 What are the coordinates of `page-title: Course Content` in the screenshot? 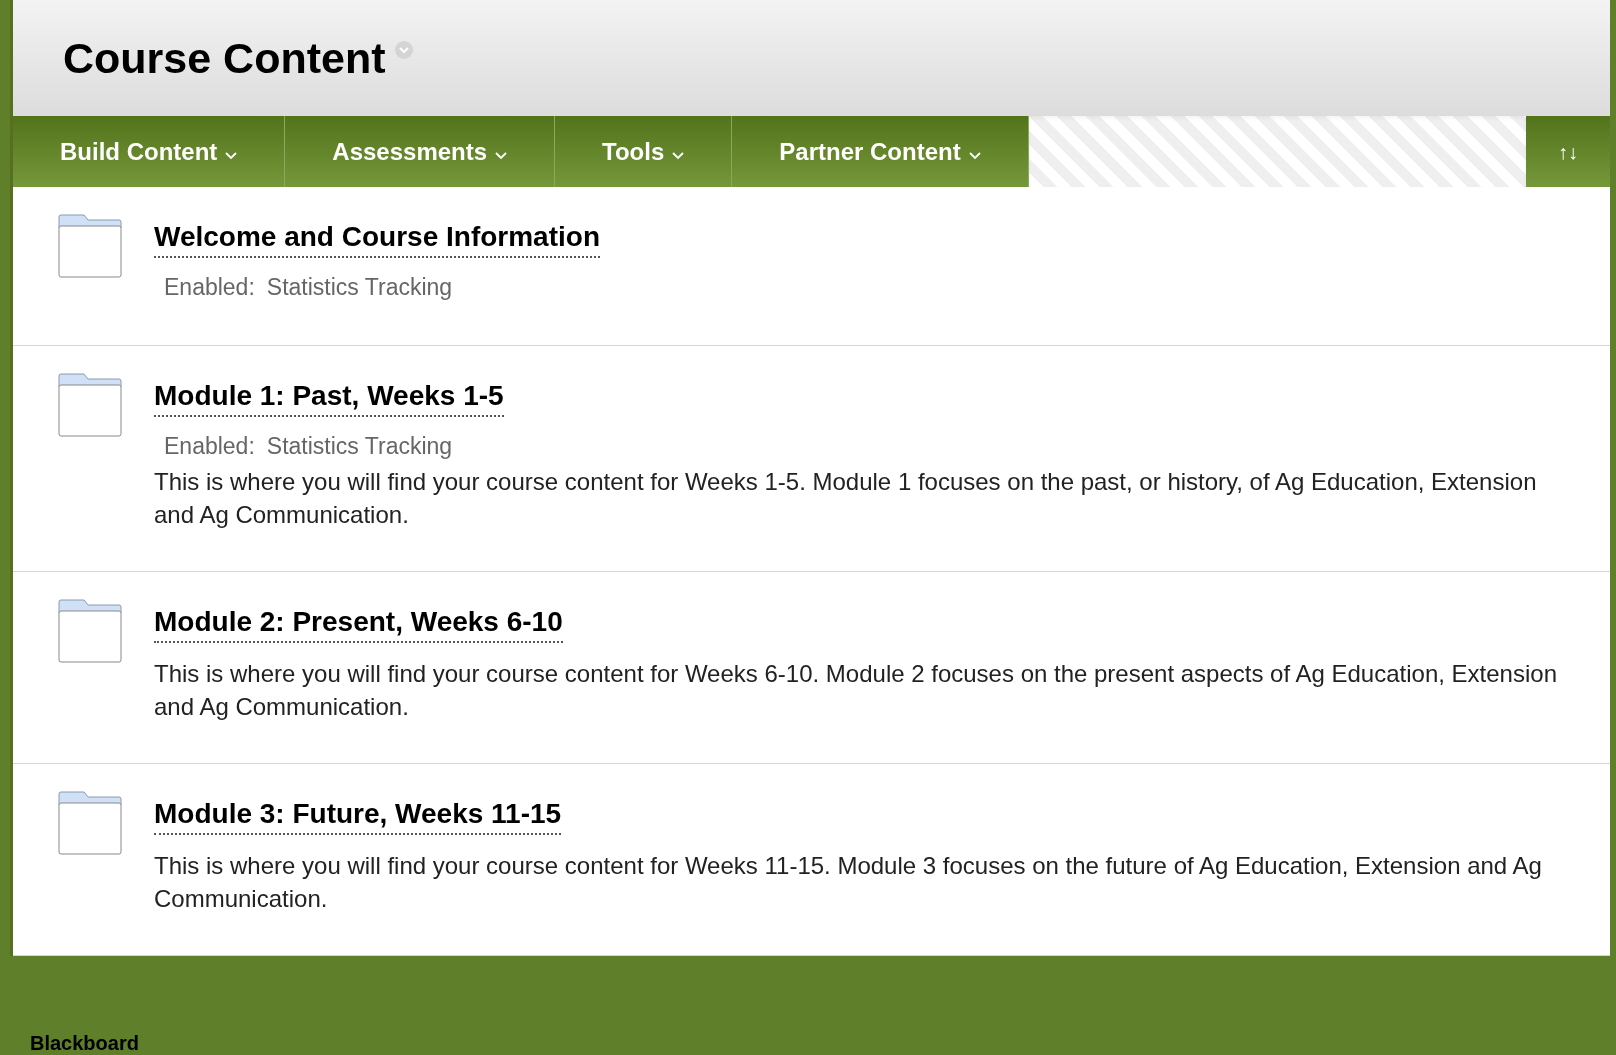 It's located at (224, 58).